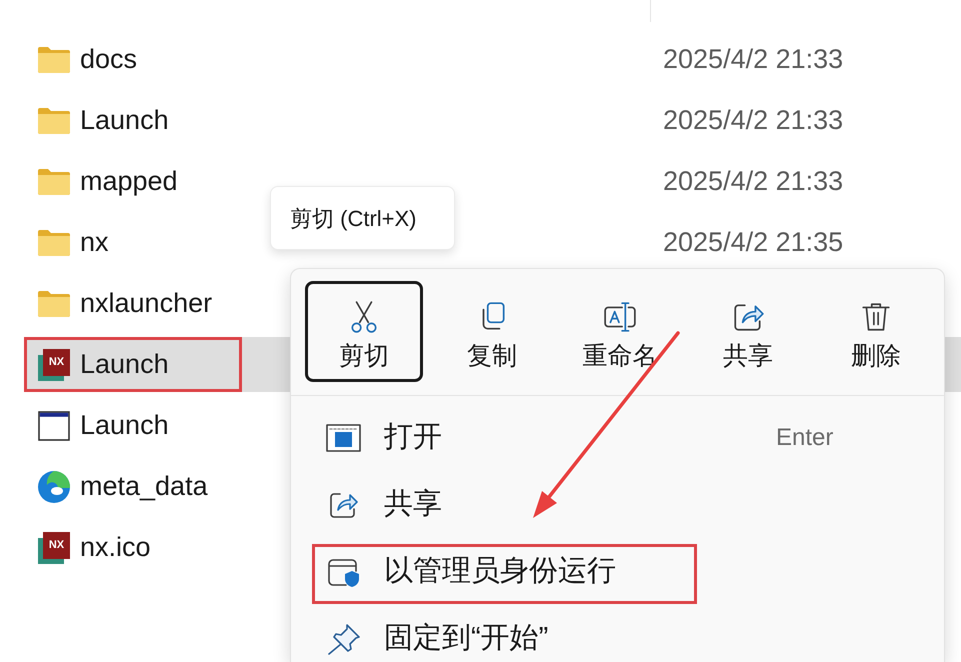 The width and height of the screenshot is (961, 662). I want to click on file-name: nx, so click(94, 242).